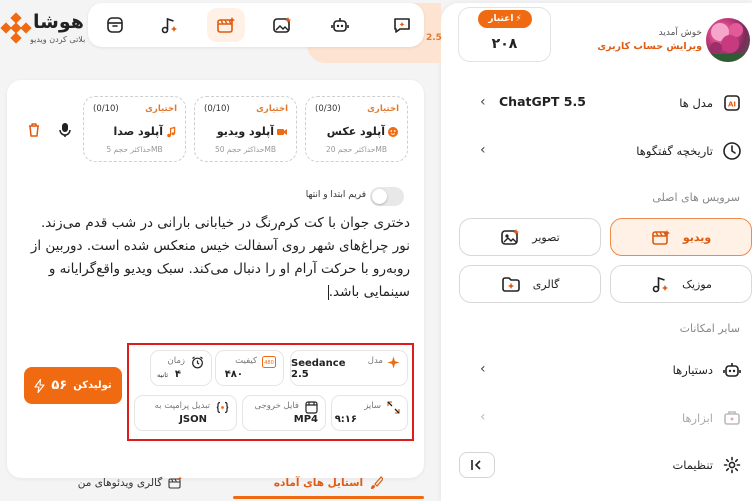  What do you see at coordinates (185, 413) in the screenshot?
I see `setting-json: تبدیل پرامپت به JSON` at bounding box center [185, 413].